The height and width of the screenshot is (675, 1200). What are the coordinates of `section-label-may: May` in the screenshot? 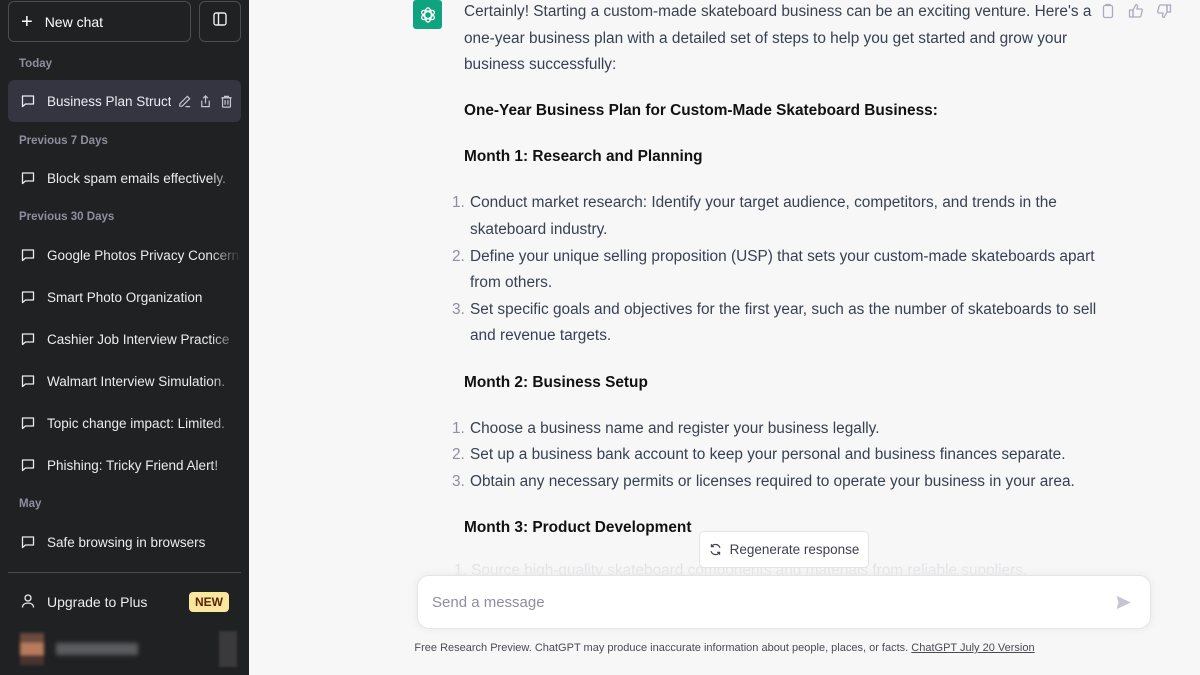 It's located at (30, 504).